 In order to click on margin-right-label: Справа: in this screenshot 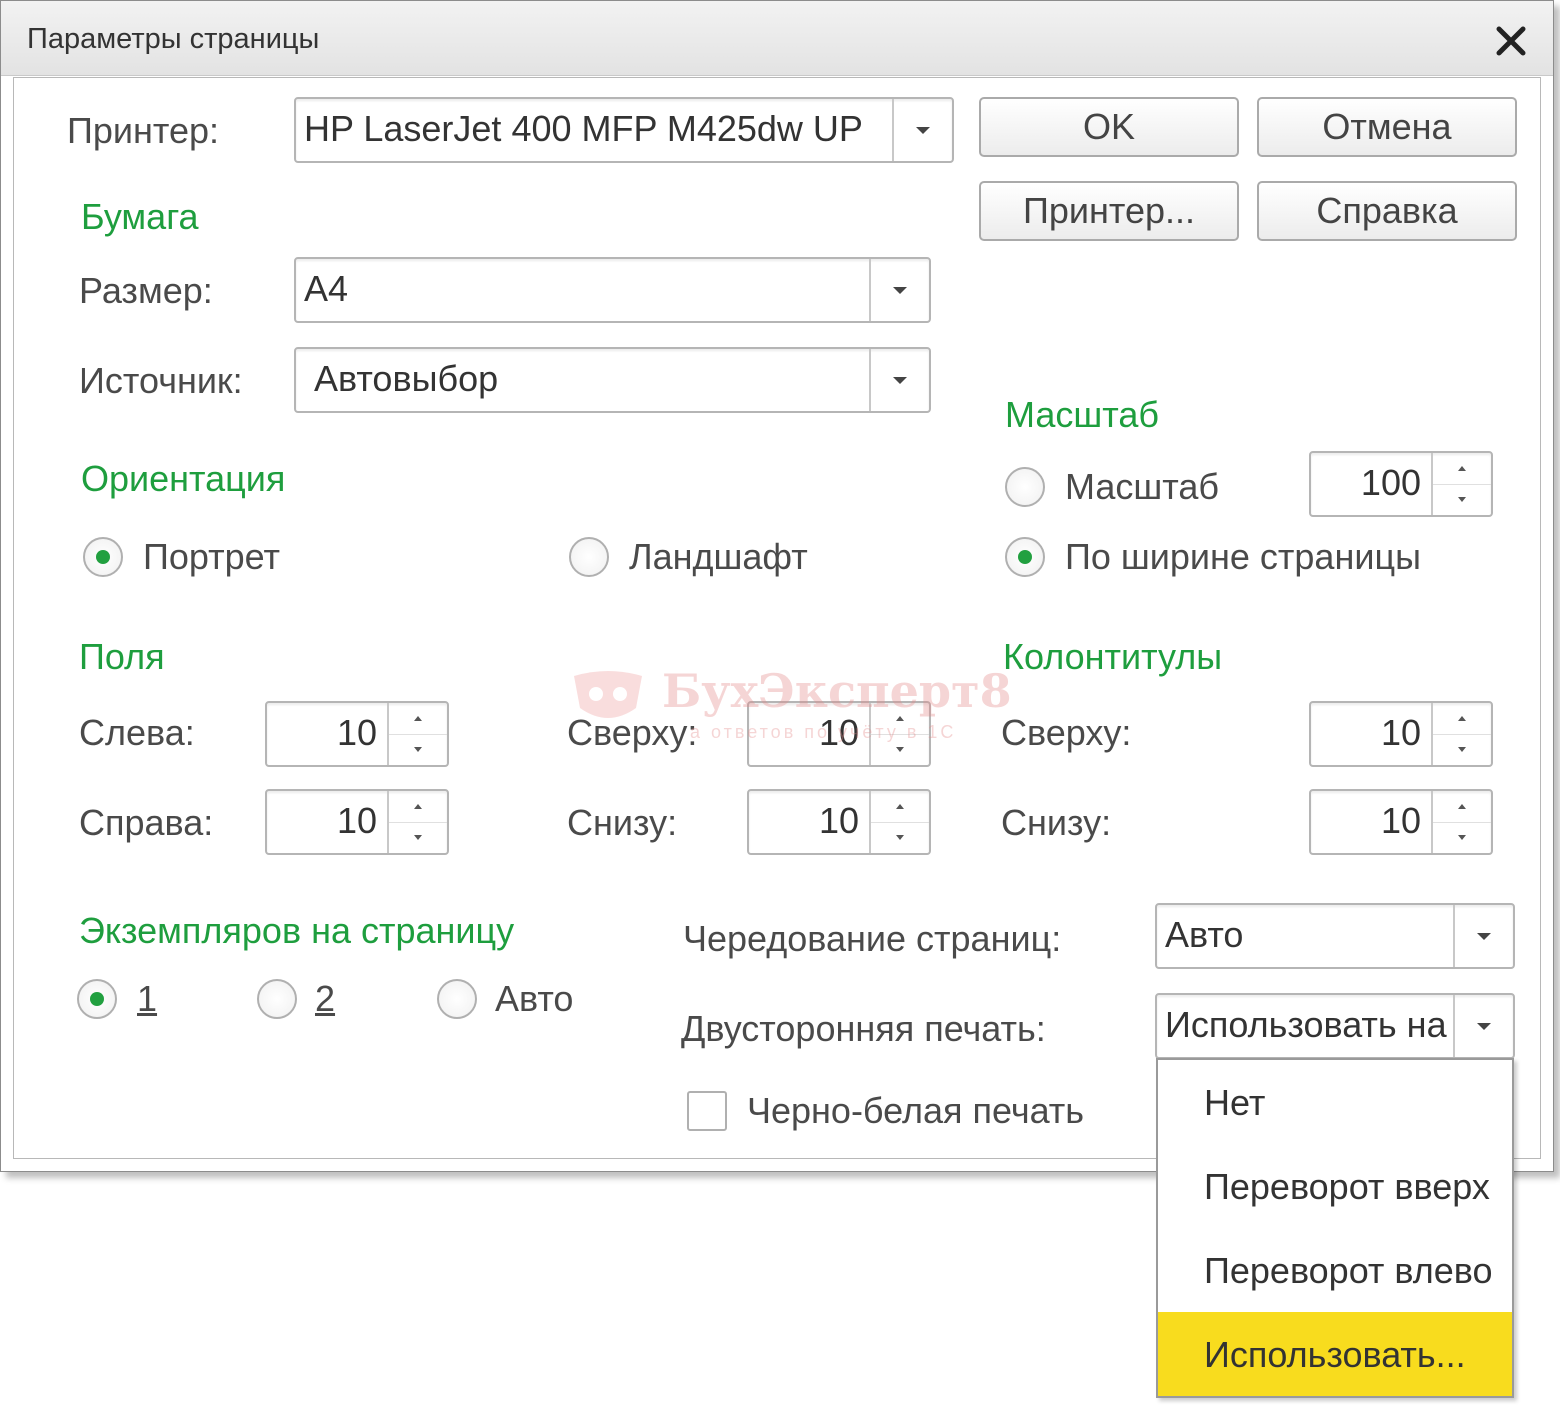, I will do `click(146, 822)`.